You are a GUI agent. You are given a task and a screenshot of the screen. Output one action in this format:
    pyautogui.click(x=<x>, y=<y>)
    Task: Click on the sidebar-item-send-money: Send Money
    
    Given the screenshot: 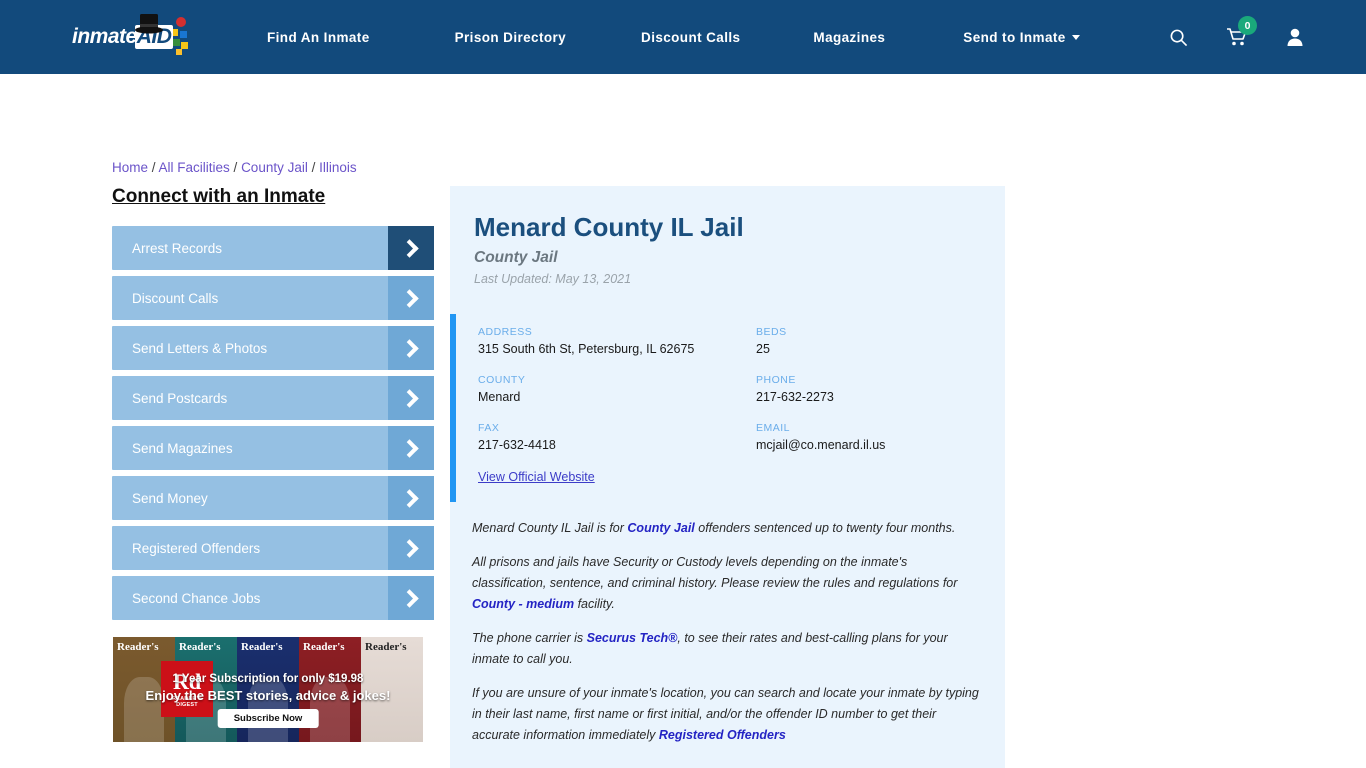 What is the action you would take?
    pyautogui.click(x=273, y=498)
    